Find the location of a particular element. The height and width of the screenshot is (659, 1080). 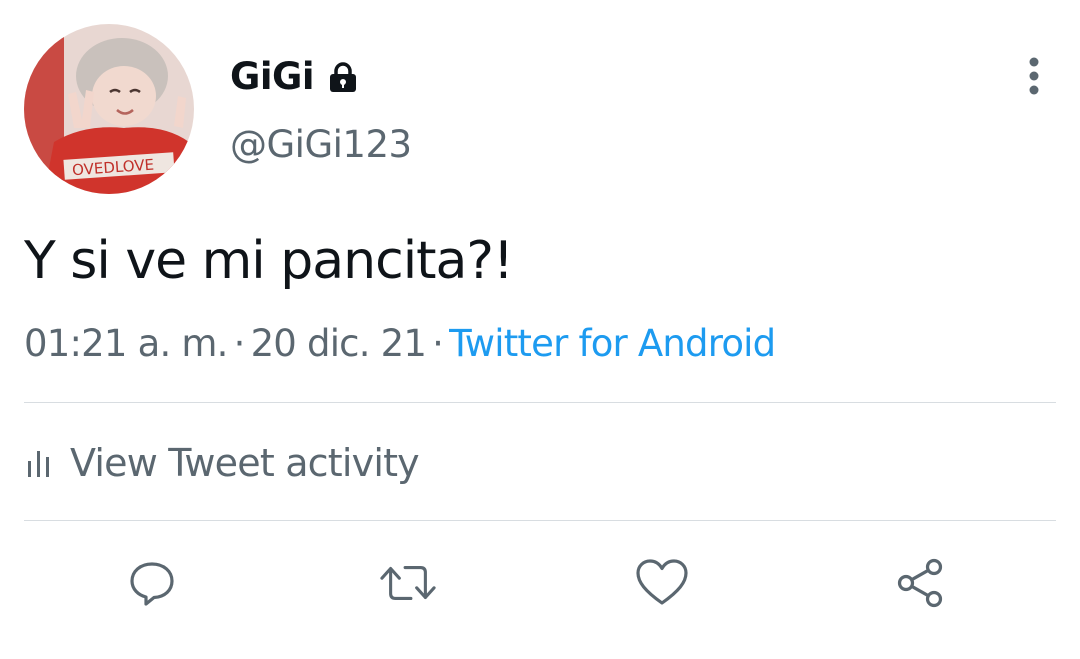

activity-bars-icon is located at coordinates (38, 464).